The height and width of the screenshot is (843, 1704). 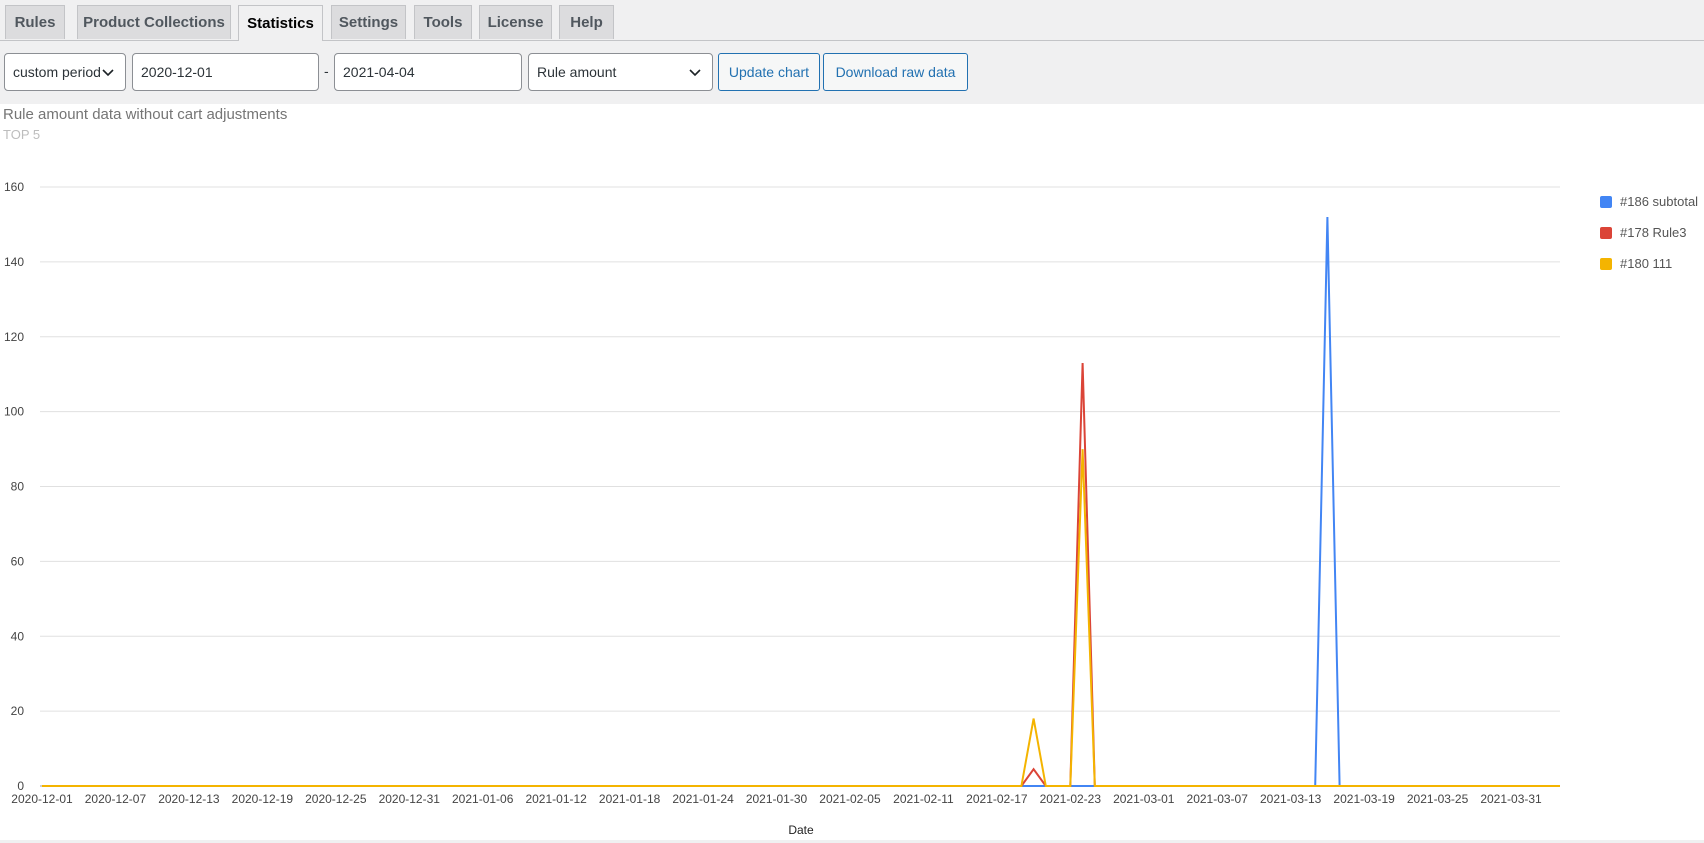 What do you see at coordinates (368, 22) in the screenshot?
I see `tab-settings: Settings` at bounding box center [368, 22].